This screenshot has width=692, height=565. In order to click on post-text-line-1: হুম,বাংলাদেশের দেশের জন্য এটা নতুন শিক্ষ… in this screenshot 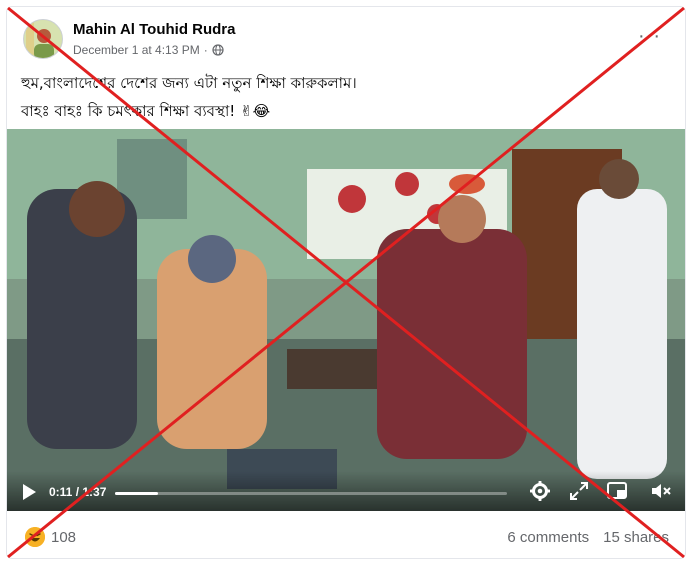, I will do `click(189, 83)`.